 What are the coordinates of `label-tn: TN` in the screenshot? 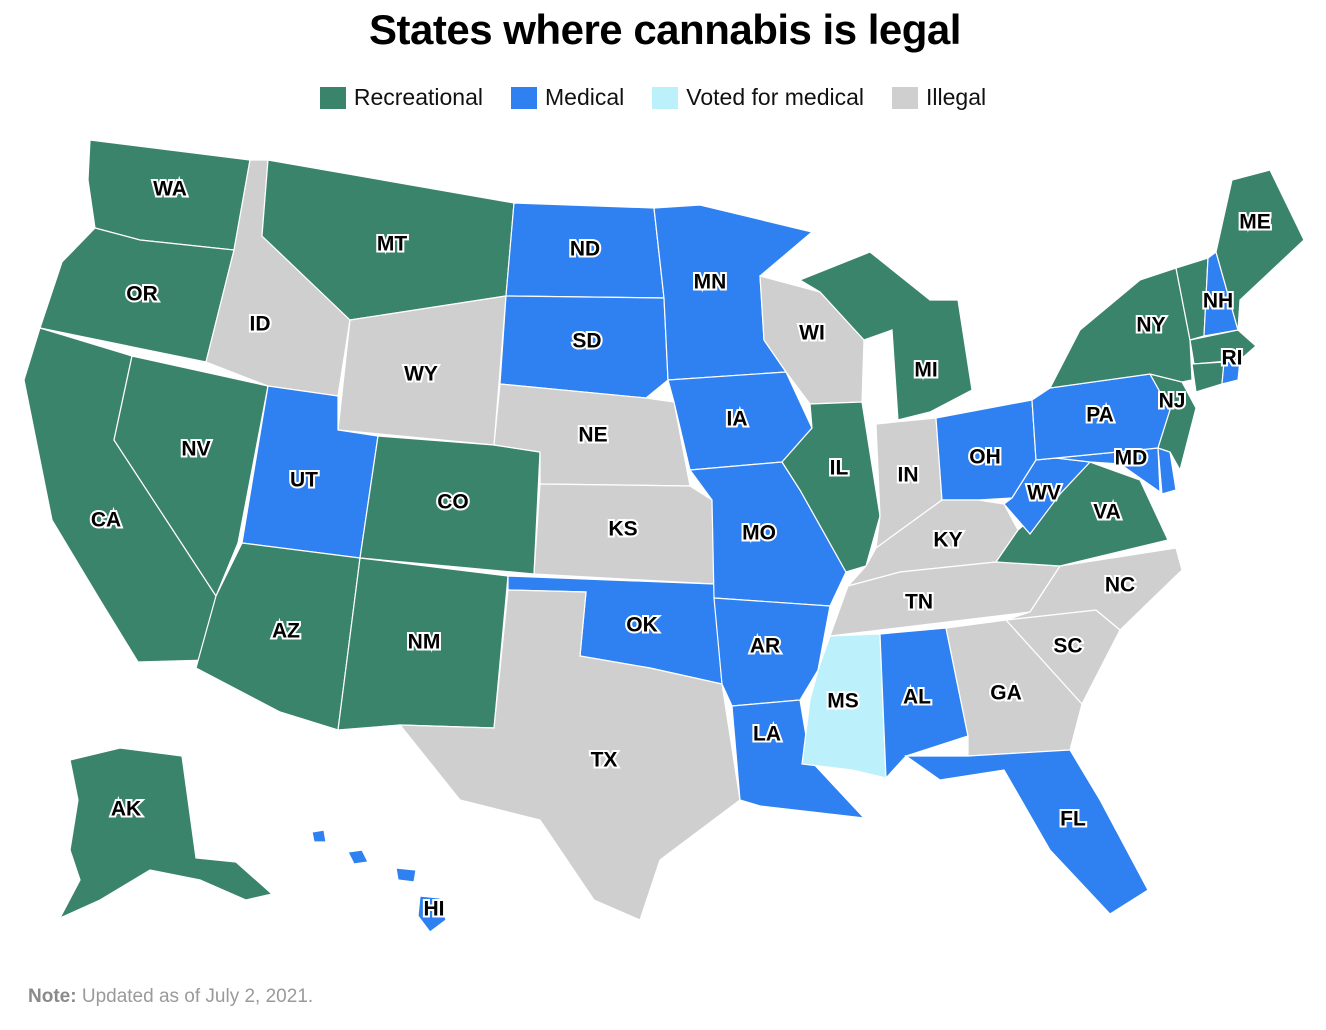 It's located at (919, 602).